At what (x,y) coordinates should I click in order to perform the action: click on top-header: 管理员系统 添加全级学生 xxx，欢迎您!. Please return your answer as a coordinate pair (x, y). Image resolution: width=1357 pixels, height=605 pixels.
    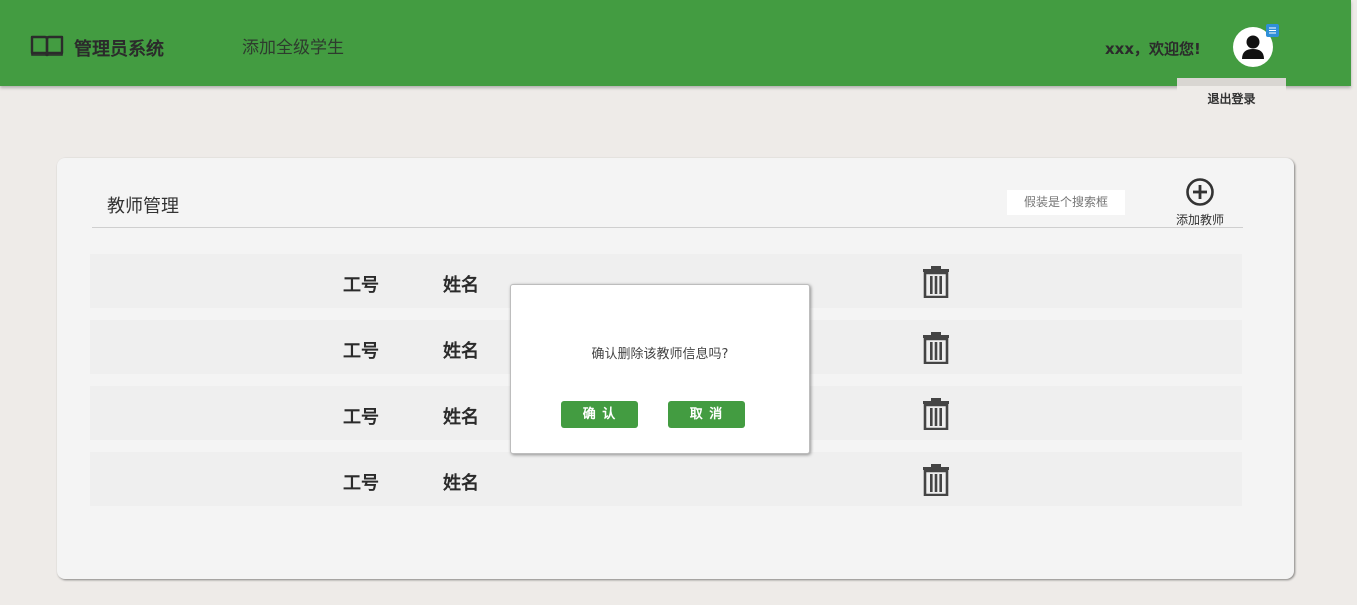
    Looking at the image, I should click on (675, 43).